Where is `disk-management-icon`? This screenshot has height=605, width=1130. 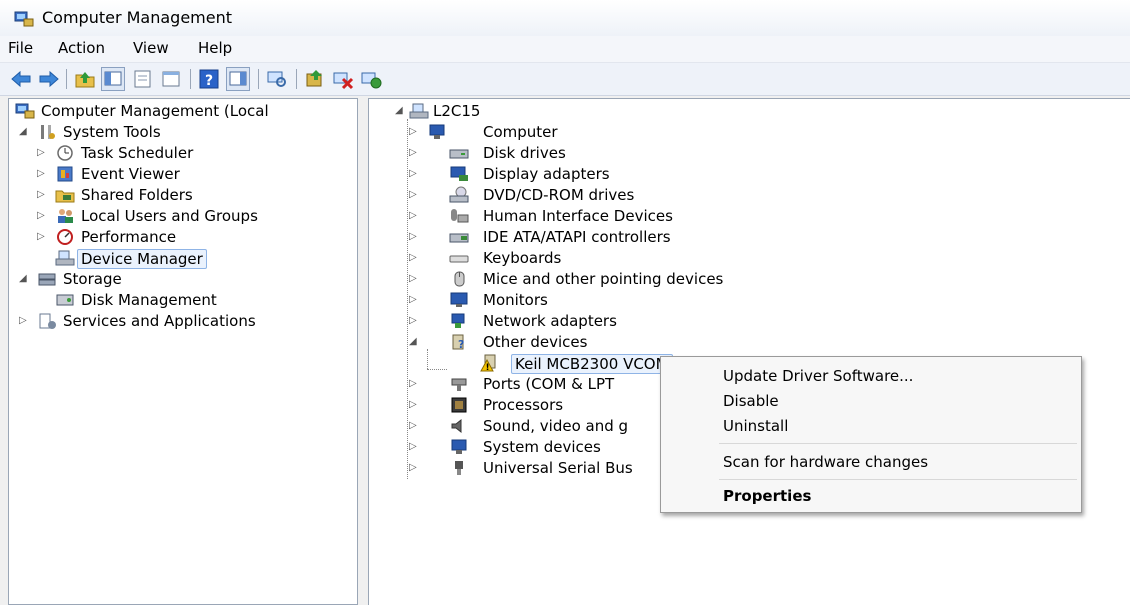
disk-management-icon is located at coordinates (65, 300).